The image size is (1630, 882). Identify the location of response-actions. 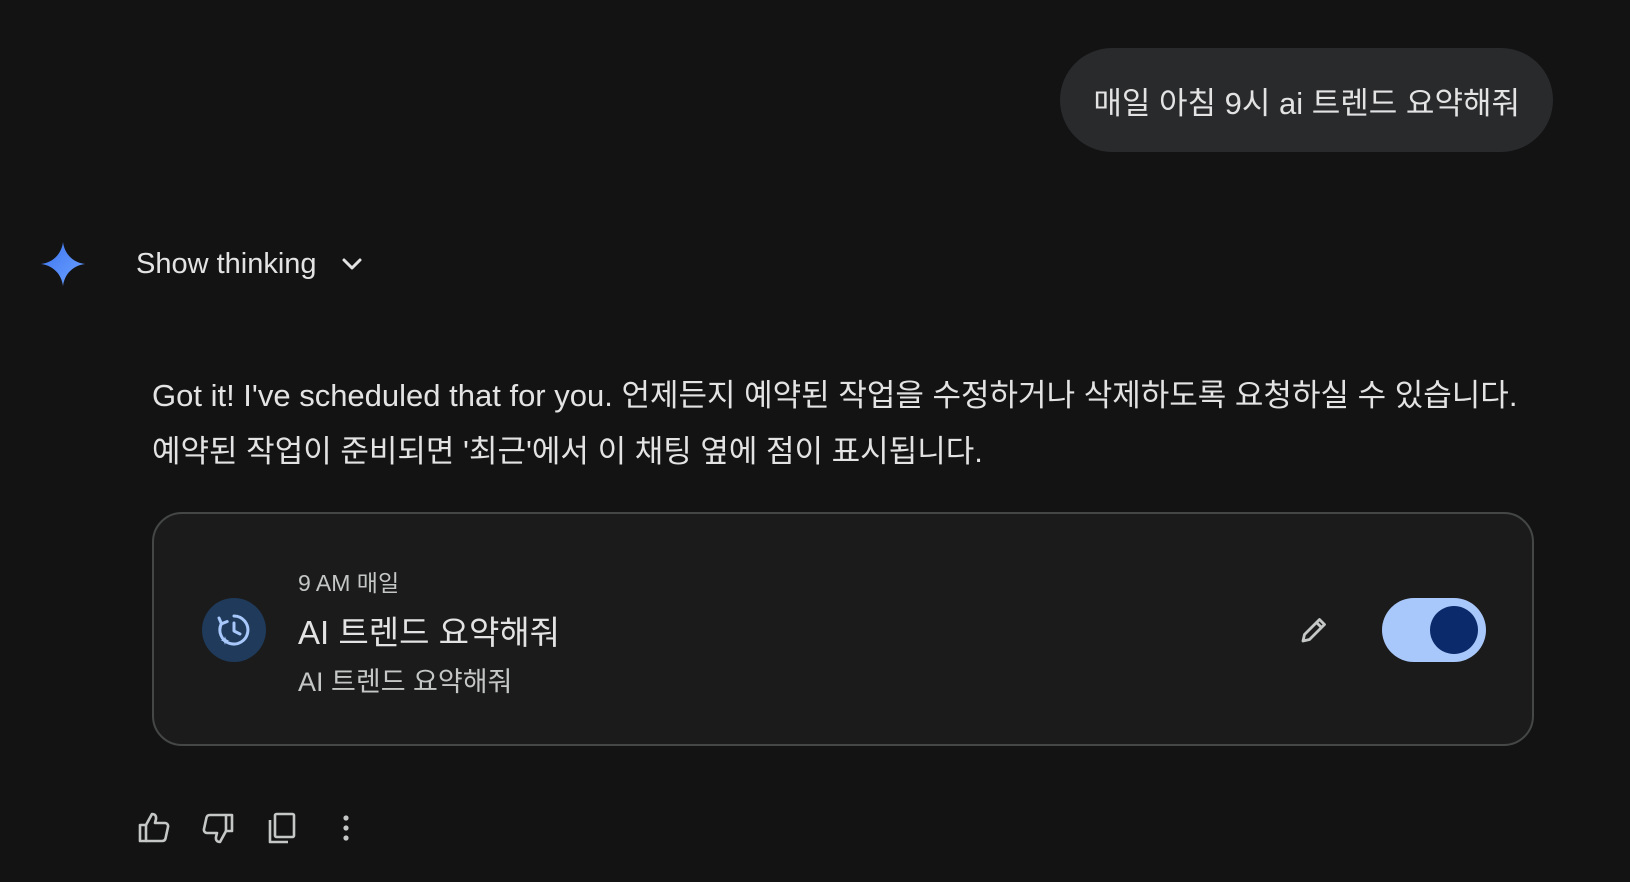
(262, 828).